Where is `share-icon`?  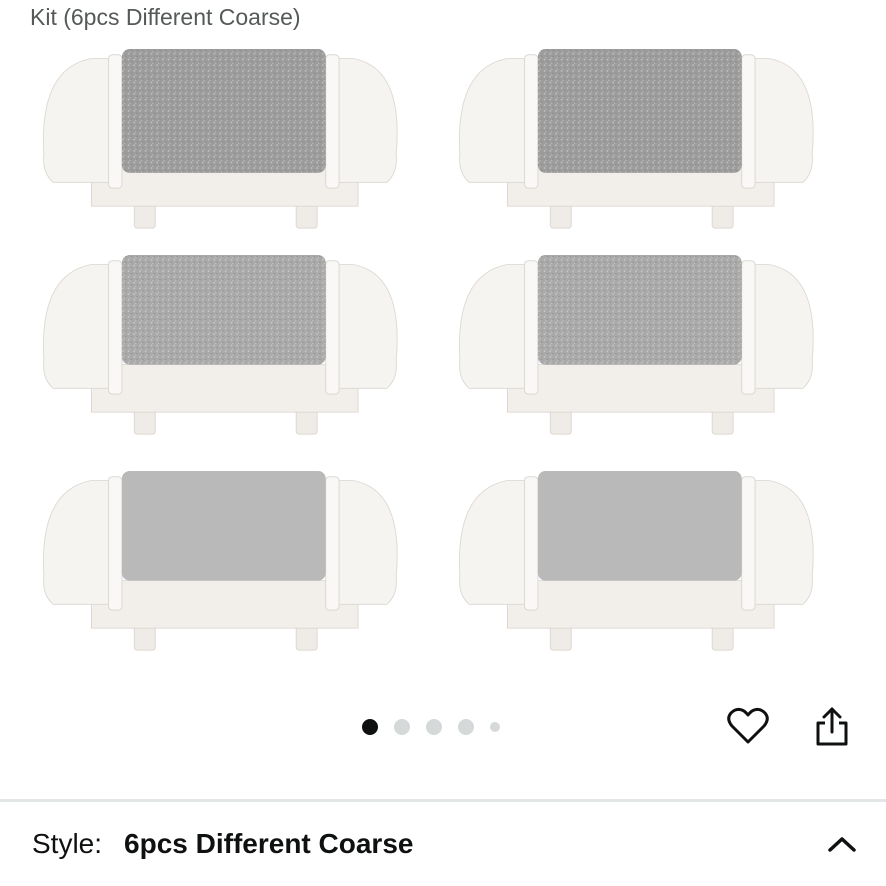
share-icon is located at coordinates (832, 726).